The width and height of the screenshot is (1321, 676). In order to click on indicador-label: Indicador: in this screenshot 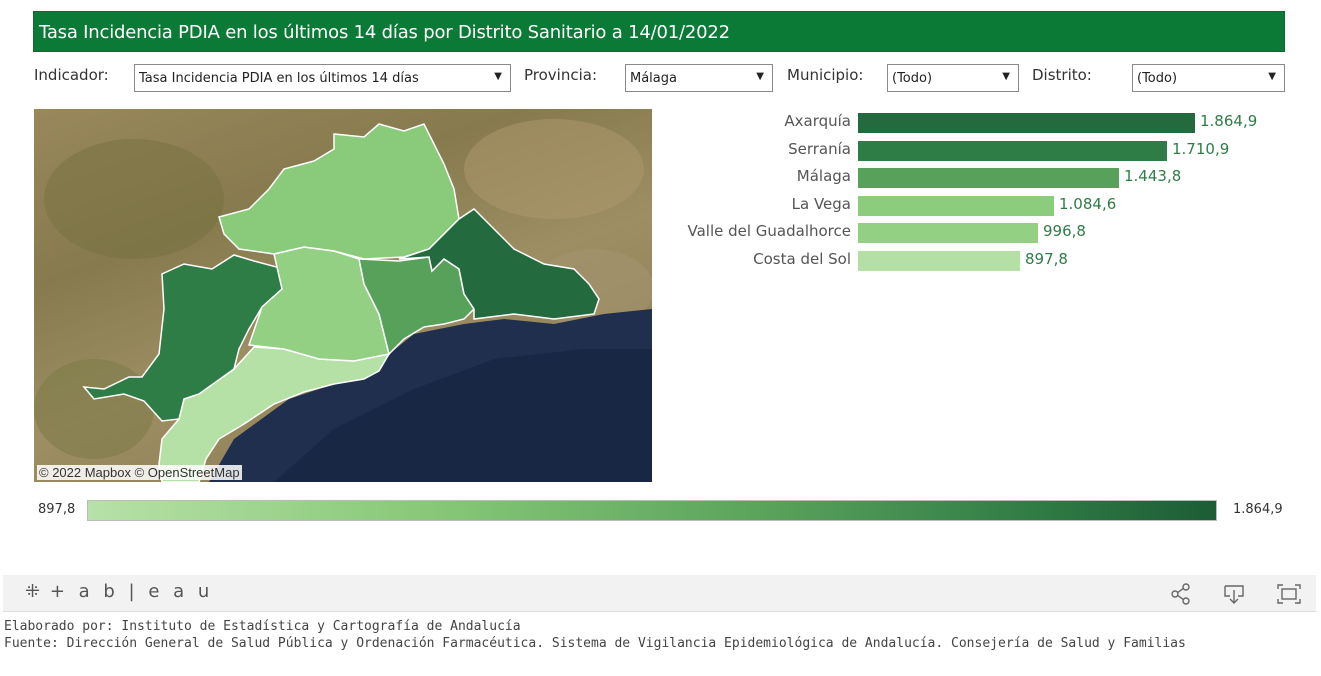, I will do `click(71, 75)`.